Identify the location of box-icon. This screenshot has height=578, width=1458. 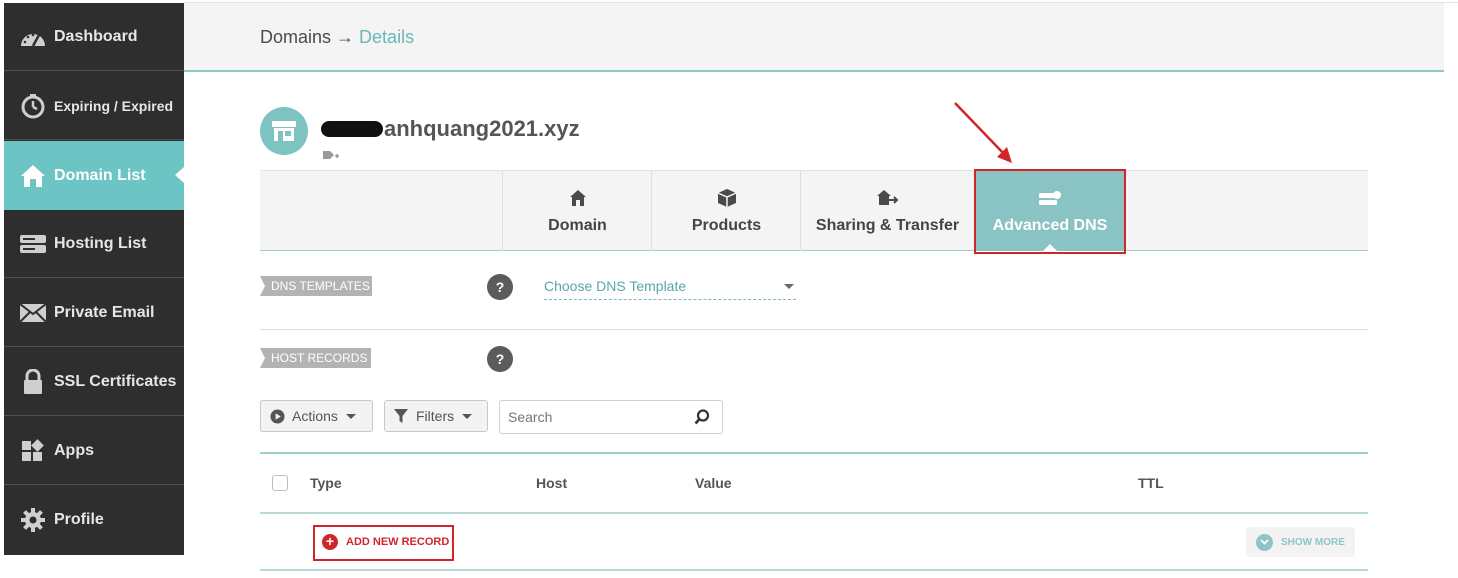
(727, 198).